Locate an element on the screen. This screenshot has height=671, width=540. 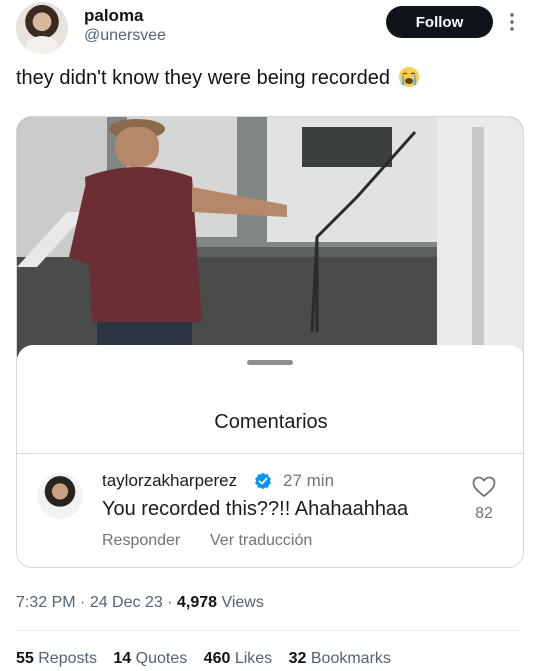
bookmarks-stat: 32 Bookmarks is located at coordinates (340, 658).